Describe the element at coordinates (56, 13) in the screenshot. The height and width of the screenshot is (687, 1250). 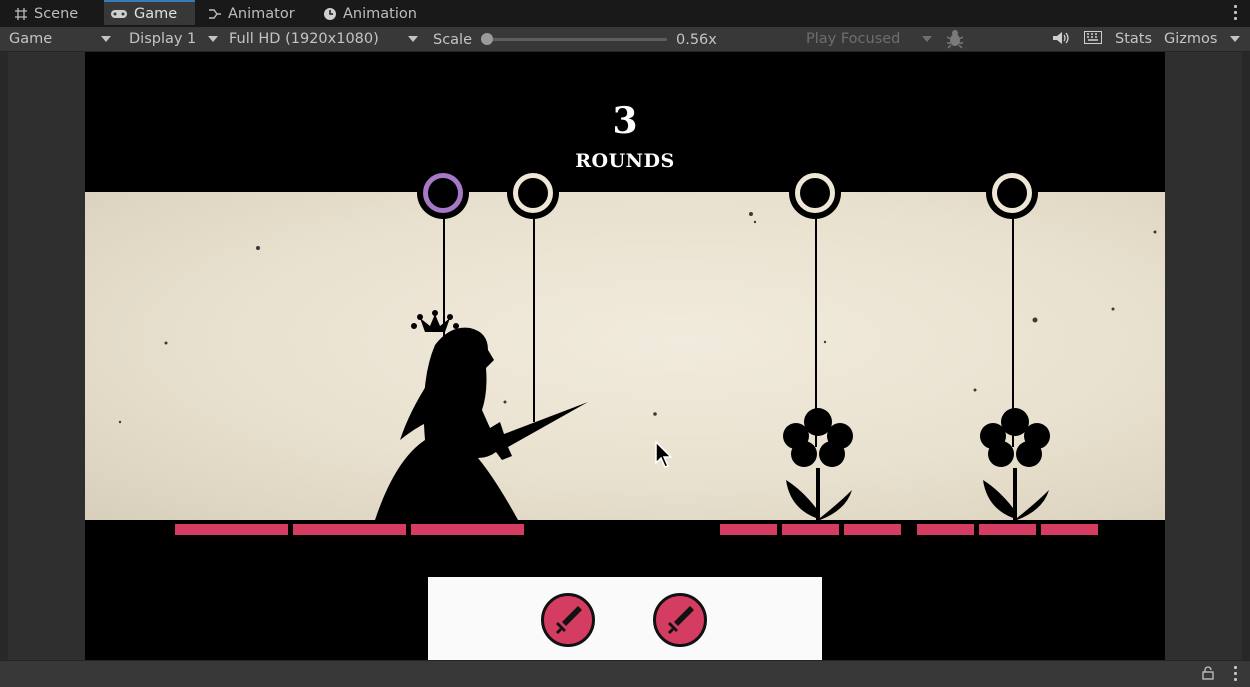
I see `tab-label: Scene` at that location.